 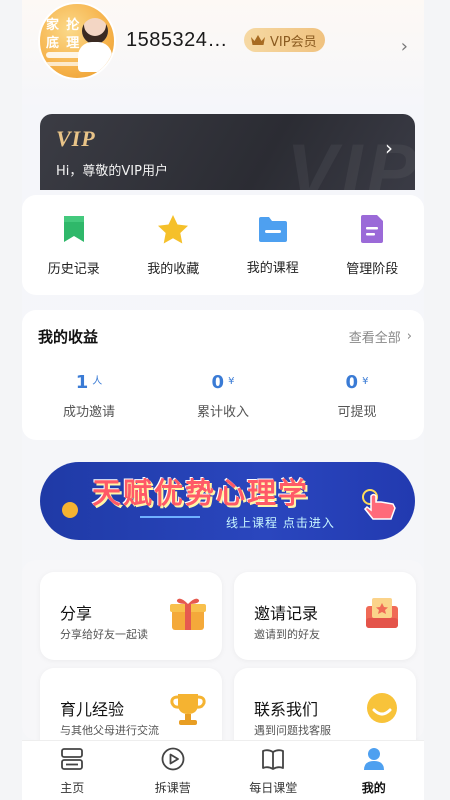 What do you see at coordinates (357, 396) in the screenshot?
I see `stat-withdrawable: 0 ¥ 可提现` at bounding box center [357, 396].